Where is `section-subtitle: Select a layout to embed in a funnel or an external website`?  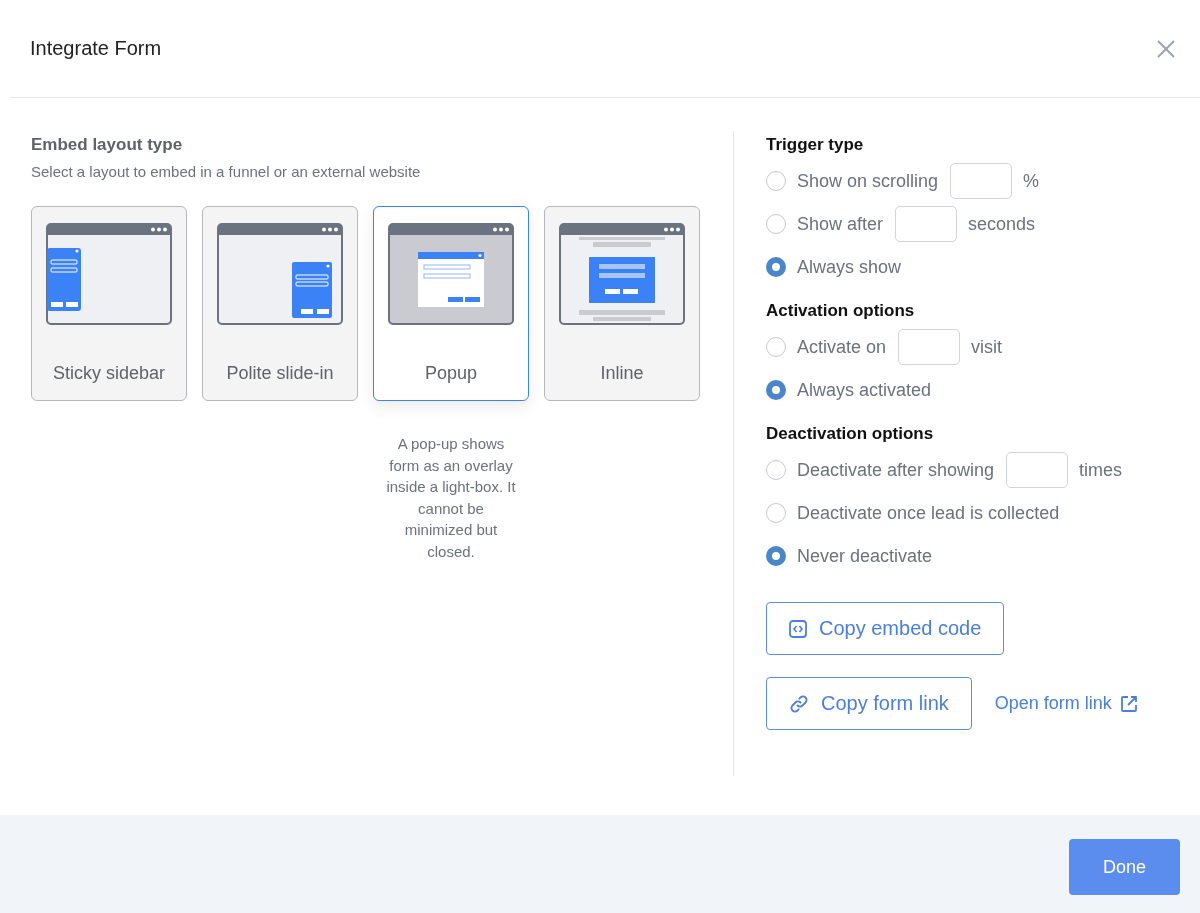
section-subtitle: Select a layout to embed in a funnel or an external website is located at coordinates (226, 171).